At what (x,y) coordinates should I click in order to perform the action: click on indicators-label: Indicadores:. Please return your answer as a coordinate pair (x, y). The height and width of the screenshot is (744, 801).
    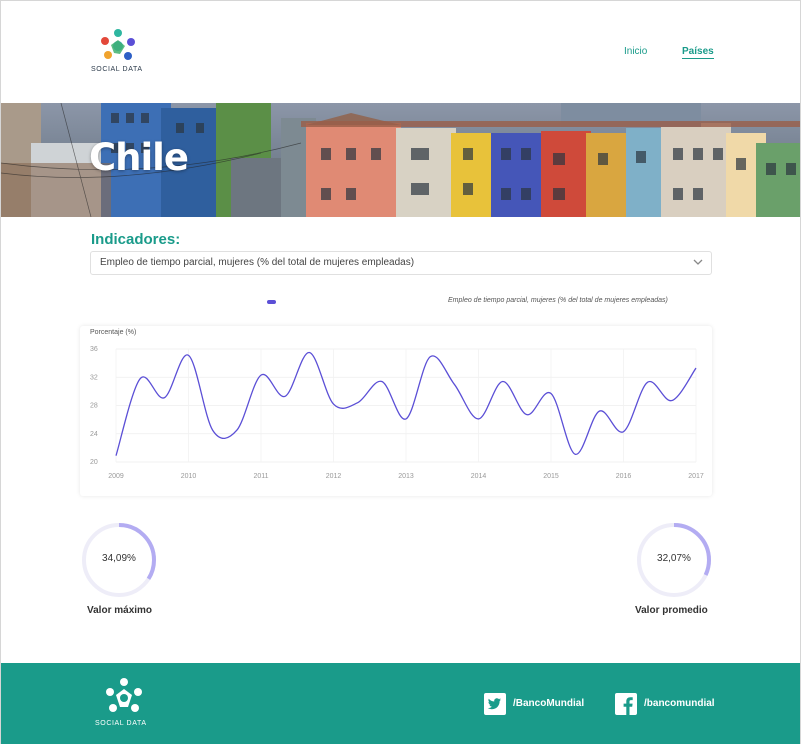
    Looking at the image, I should click on (136, 239).